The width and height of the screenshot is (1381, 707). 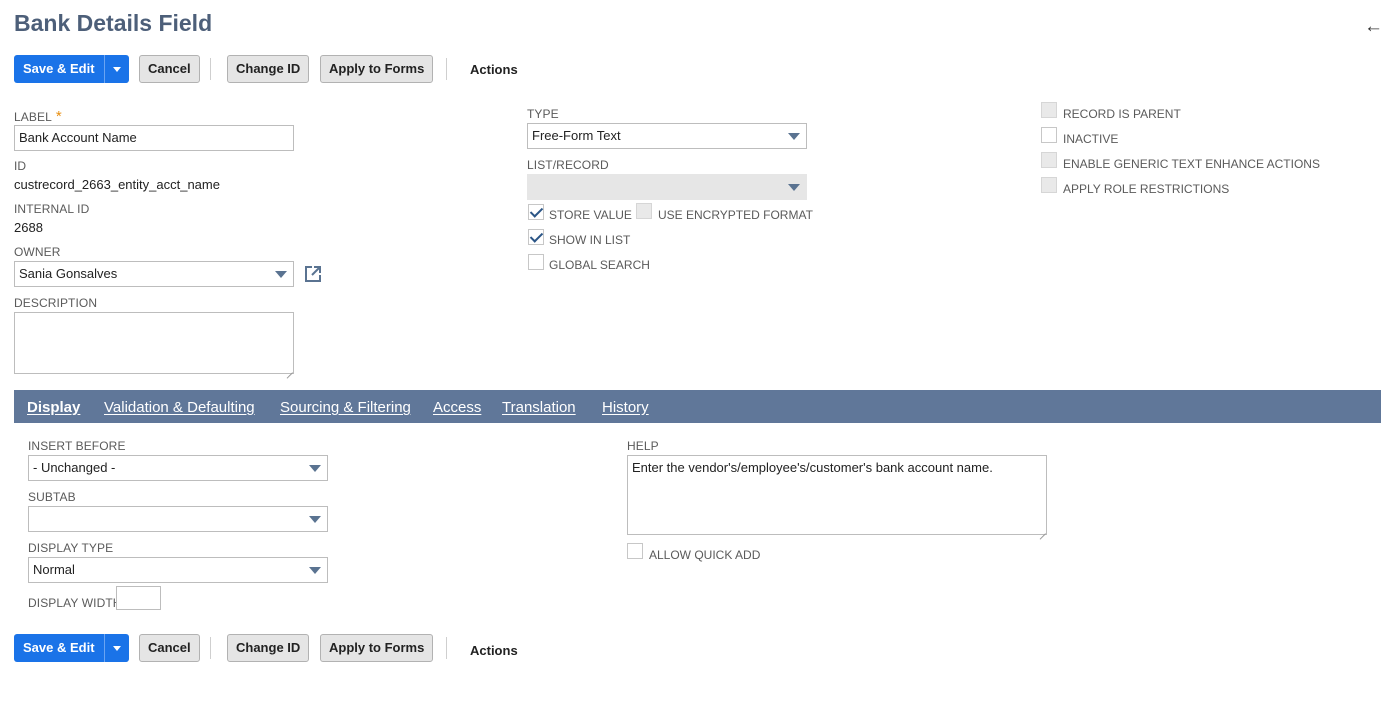 I want to click on subtab-label: SUBTAB, so click(x=52, y=497).